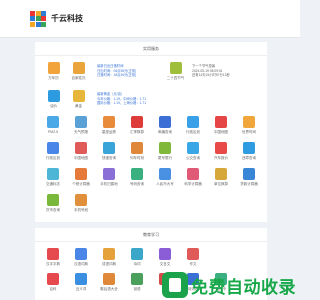 This screenshot has width=320, height=300. What do you see at coordinates (81, 289) in the screenshot?
I see `service-label: 近义词` at bounding box center [81, 289].